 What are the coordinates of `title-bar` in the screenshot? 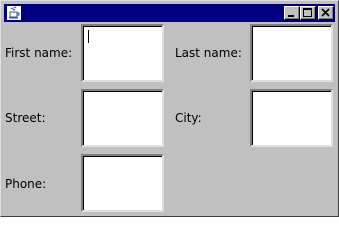 It's located at (169, 13).